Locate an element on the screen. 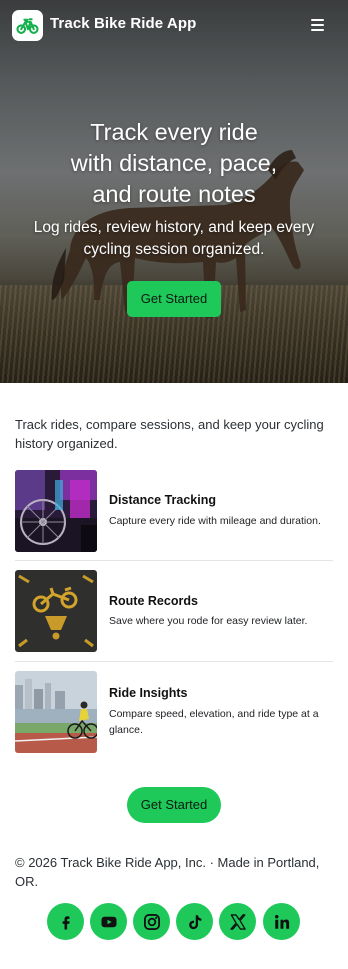 The width and height of the screenshot is (348, 969). app-name: Track Bike Ride App is located at coordinates (123, 23).